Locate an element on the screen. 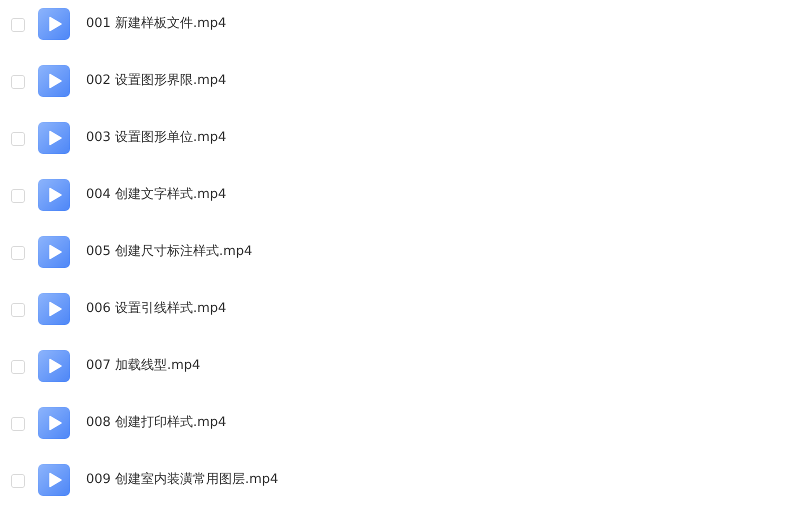  file-name: 004 创建文字样式.mp4 is located at coordinates (156, 195).